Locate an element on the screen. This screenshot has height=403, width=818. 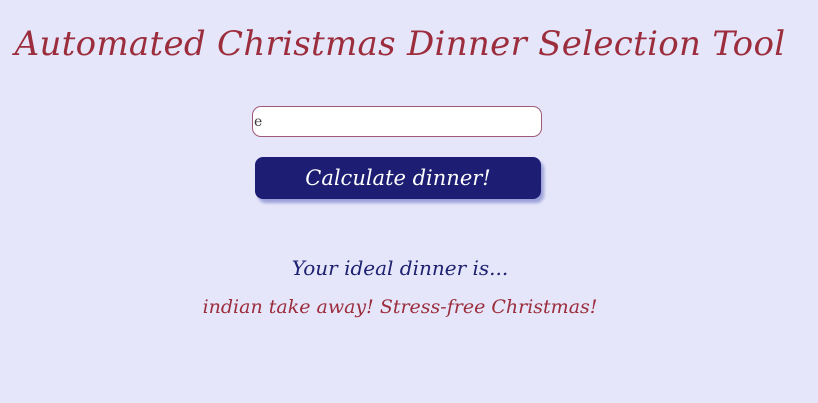
dinner-input is located at coordinates (397, 121).